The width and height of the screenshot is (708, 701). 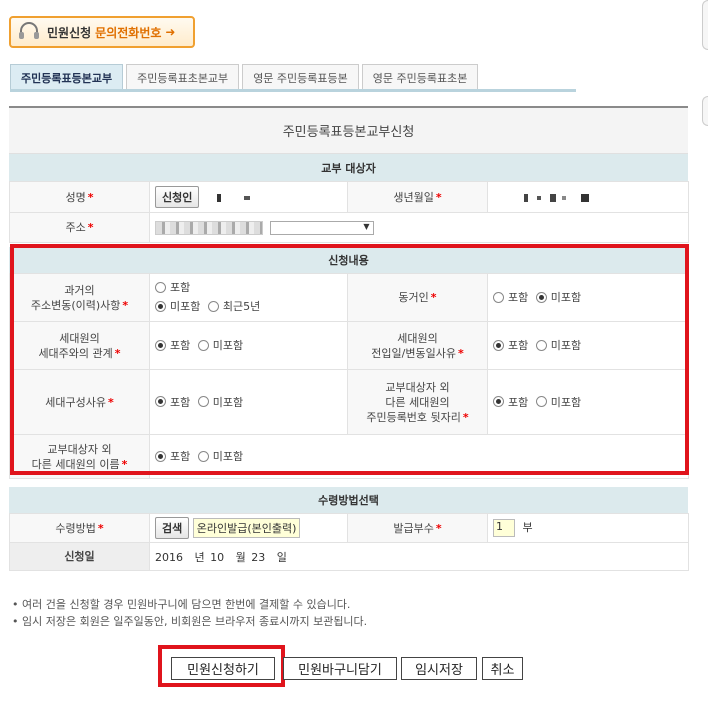 I want to click on arrow-right-icon: ➜, so click(x=170, y=32).